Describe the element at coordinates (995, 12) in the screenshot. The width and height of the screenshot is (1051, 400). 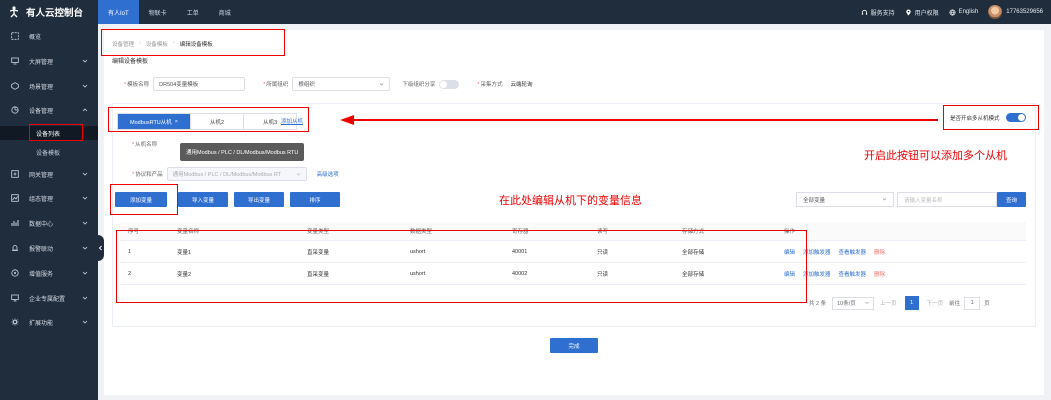
I see `avatar` at that location.